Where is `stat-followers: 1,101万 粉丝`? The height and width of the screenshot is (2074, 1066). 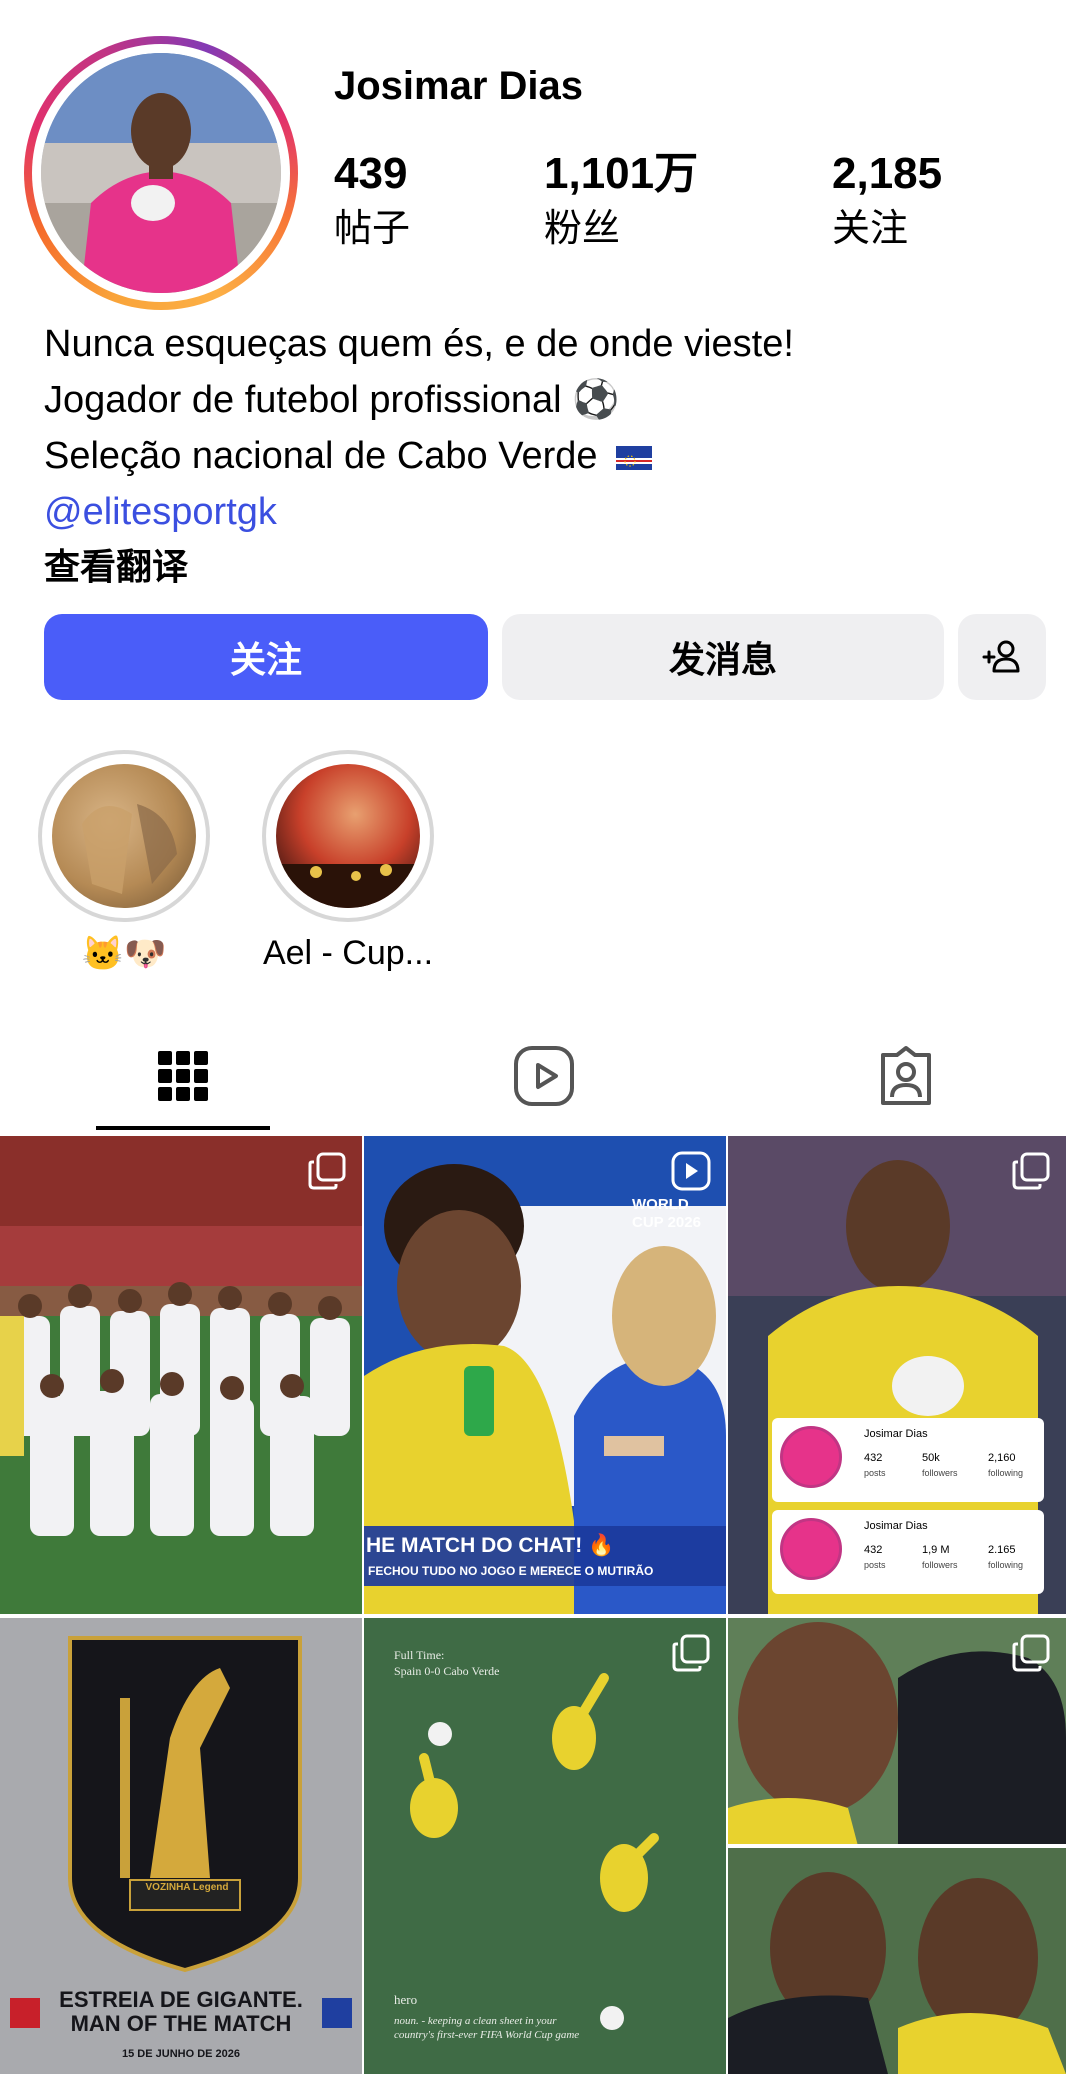 stat-followers: 1,101万 粉丝 is located at coordinates (621, 200).